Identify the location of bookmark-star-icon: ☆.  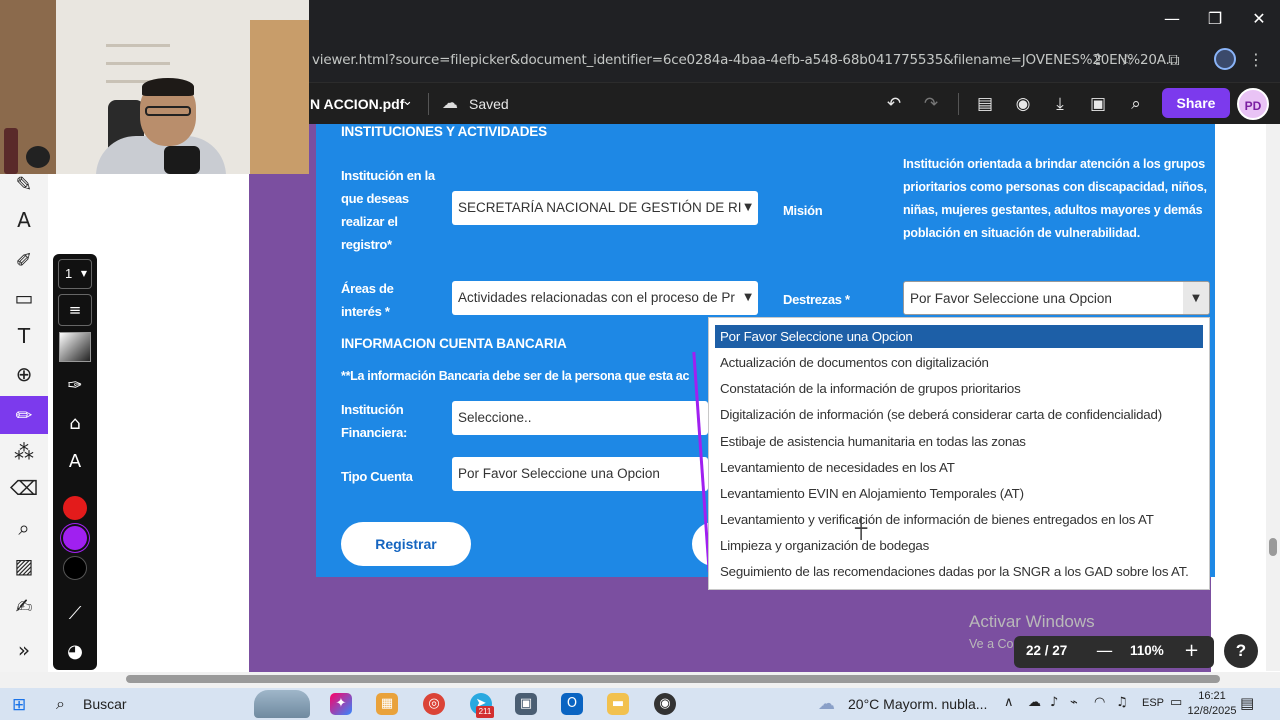
(1127, 60).